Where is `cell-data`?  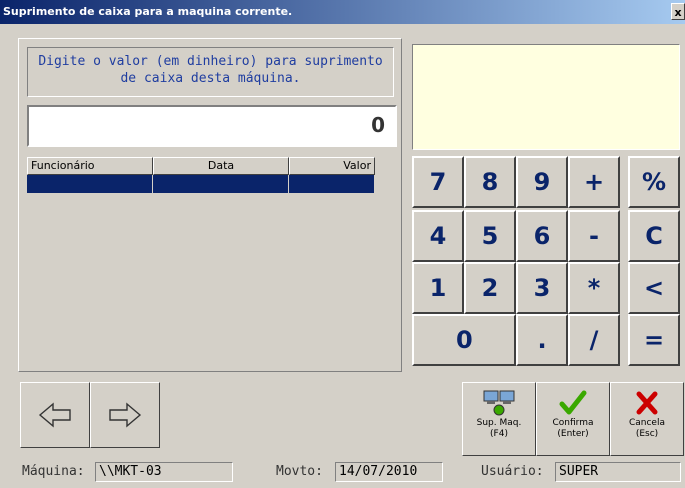
cell-data is located at coordinates (221, 184).